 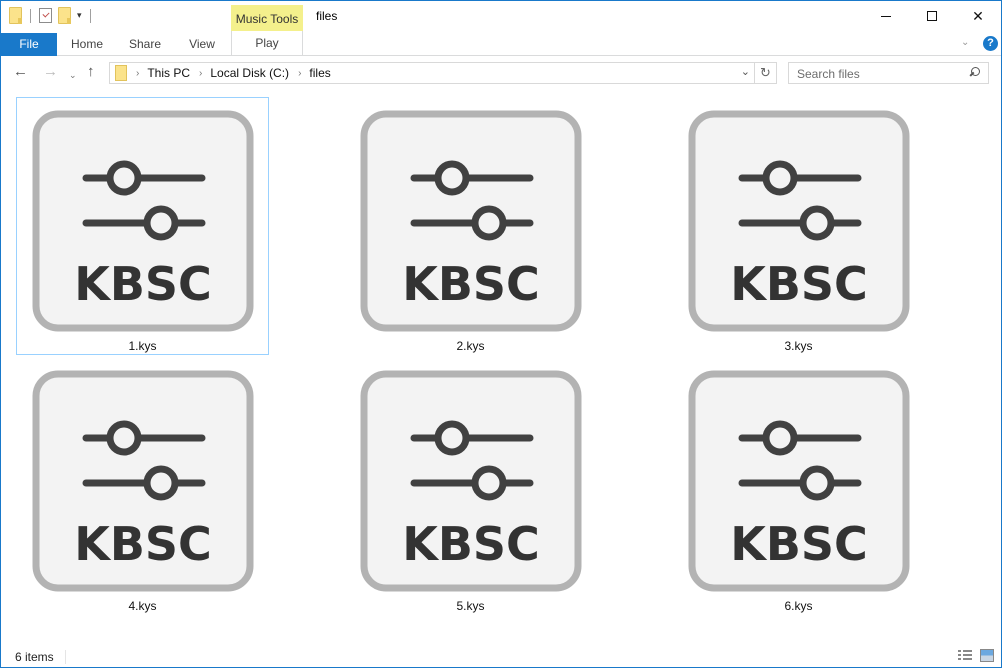 I want to click on up-arrow-icon: ↑, so click(x=91, y=72).